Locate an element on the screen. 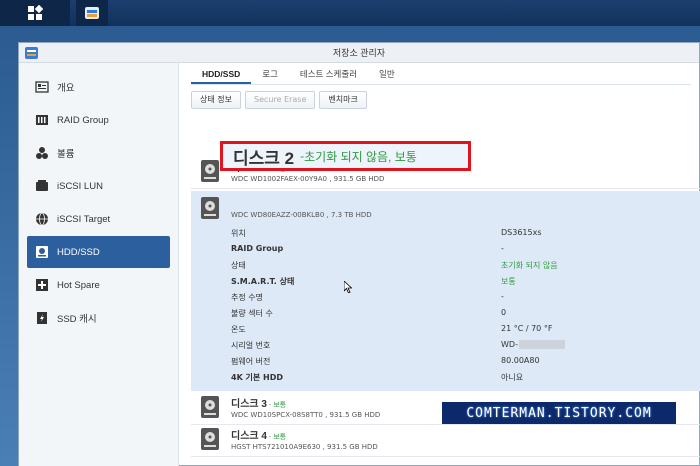  detail-key: S.M.A.R.T. 상태 is located at coordinates (263, 281).